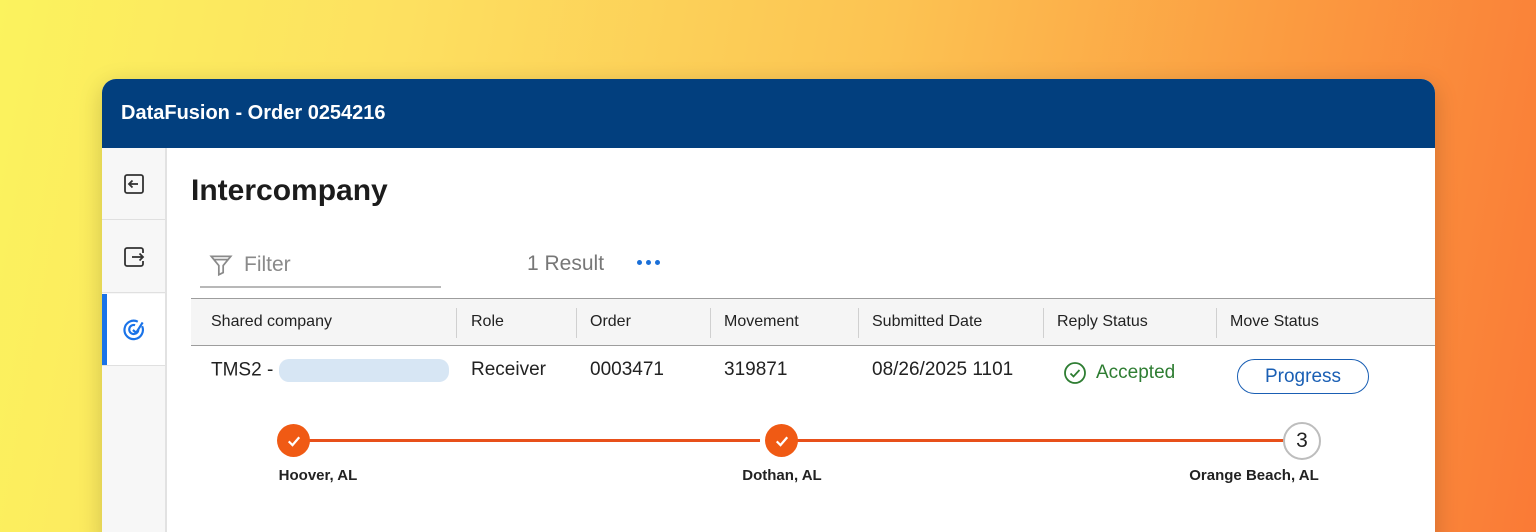 This screenshot has width=1536, height=532. What do you see at coordinates (318, 475) in the screenshot?
I see `stop-label: Hoover, AL` at bounding box center [318, 475].